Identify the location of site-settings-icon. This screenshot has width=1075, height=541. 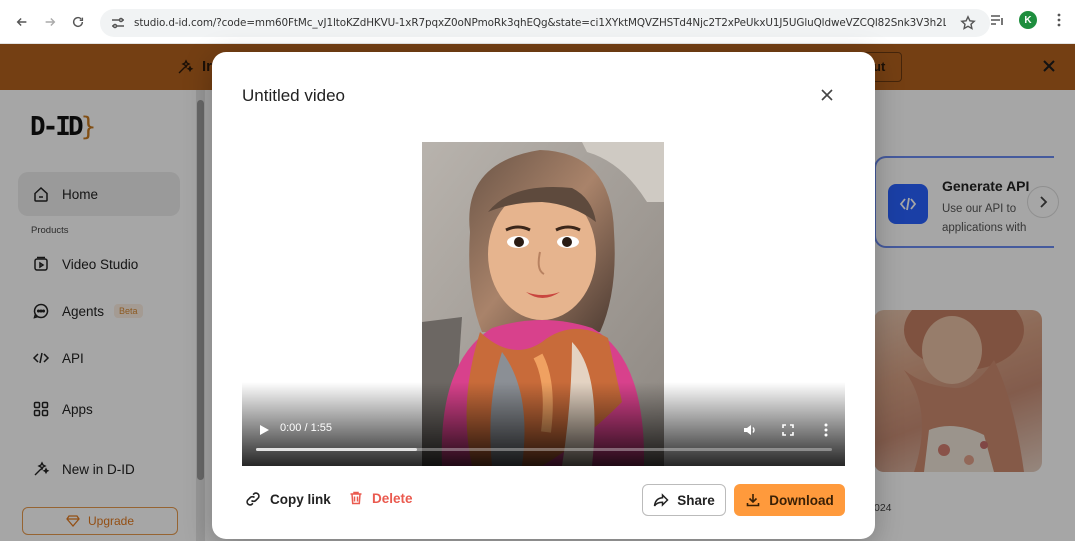
(118, 23).